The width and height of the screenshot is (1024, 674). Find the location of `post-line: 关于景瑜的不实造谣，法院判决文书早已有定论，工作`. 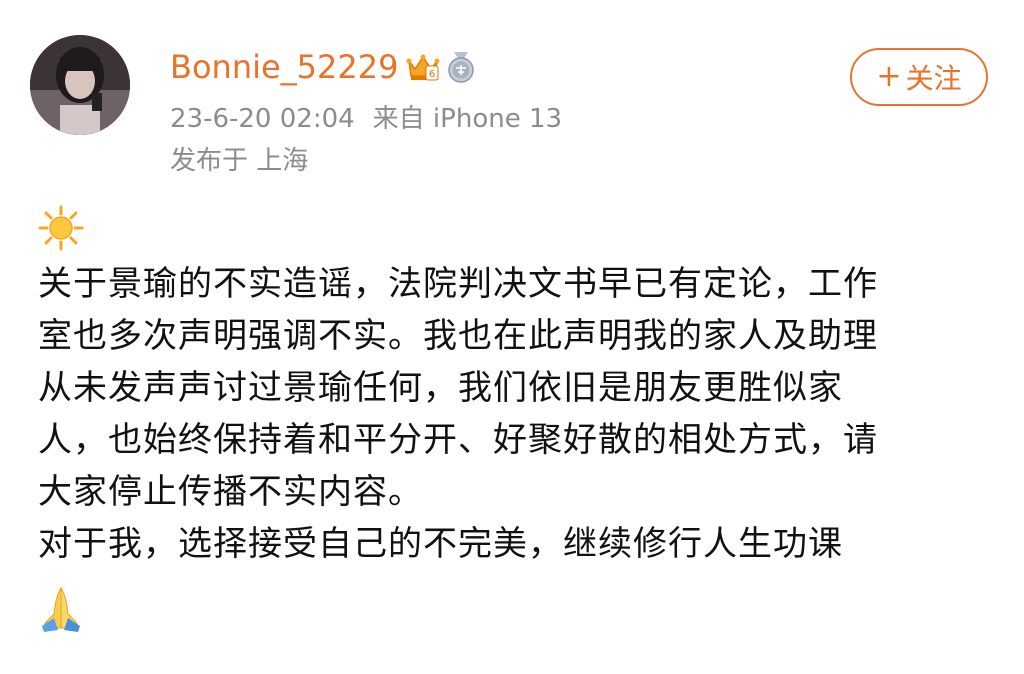

post-line: 关于景瑜的不实造谣，法院判决文书早已有定论，工作 is located at coordinates (458, 284).